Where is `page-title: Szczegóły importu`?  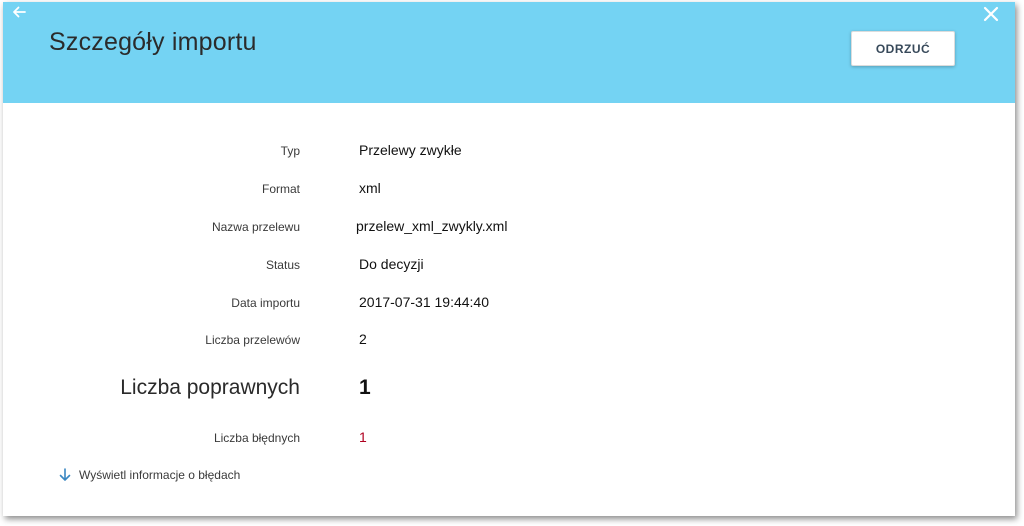 page-title: Szczegóły importu is located at coordinates (153, 42).